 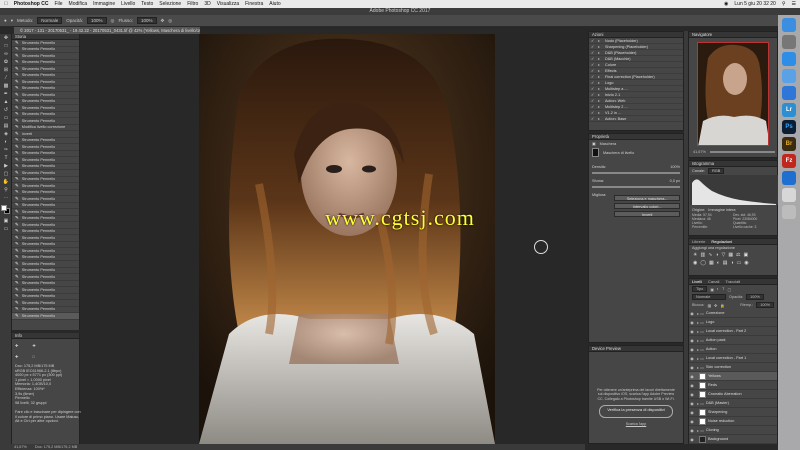 What do you see at coordinates (733, 349) in the screenshot?
I see `layer-row: ◉ ▸ ▭ Action` at bounding box center [733, 349].